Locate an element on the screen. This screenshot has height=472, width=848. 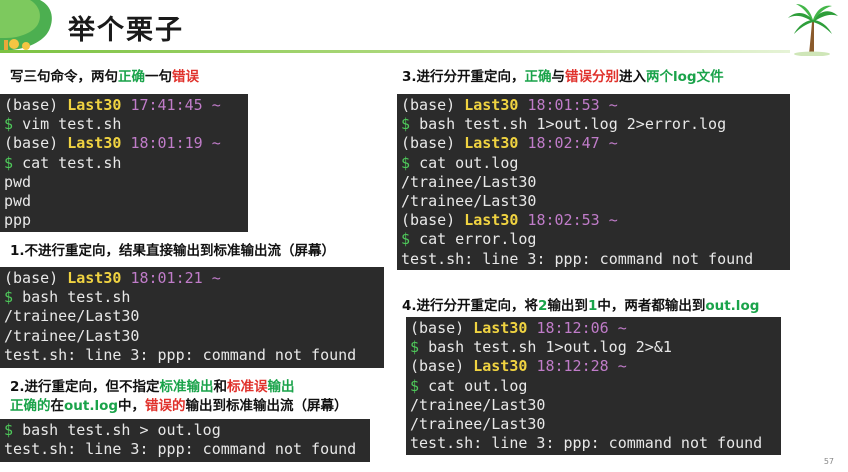
prompt-time: 18:12:28 is located at coordinates (572, 366).